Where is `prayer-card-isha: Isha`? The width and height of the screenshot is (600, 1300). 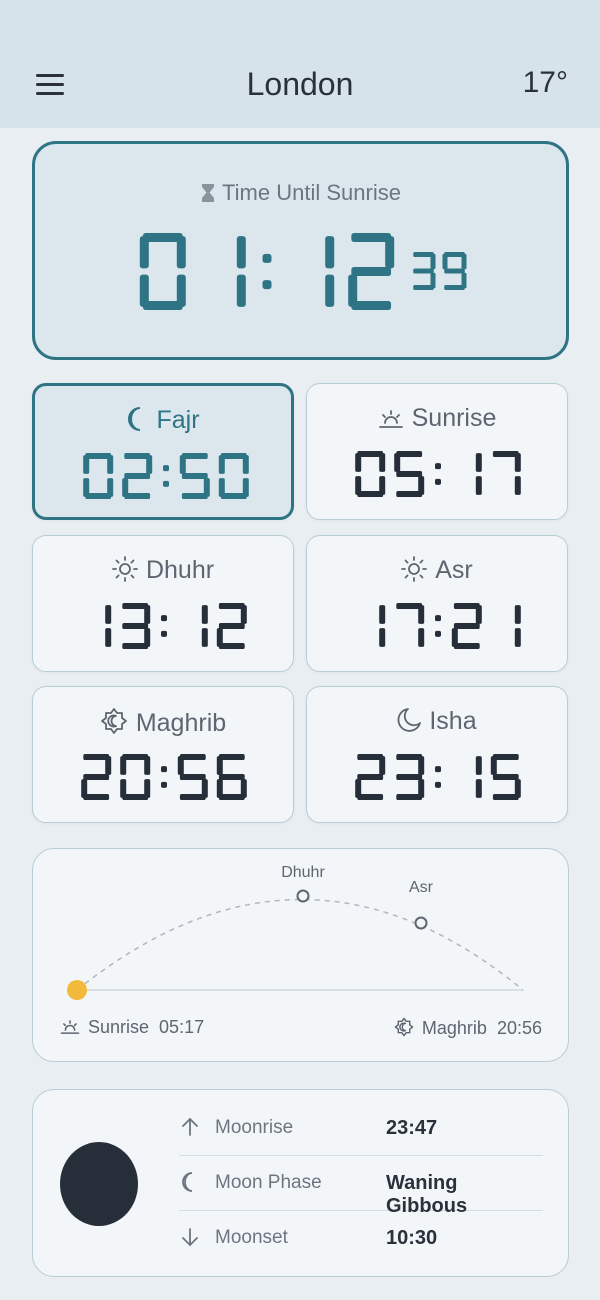 prayer-card-isha: Isha is located at coordinates (437, 754).